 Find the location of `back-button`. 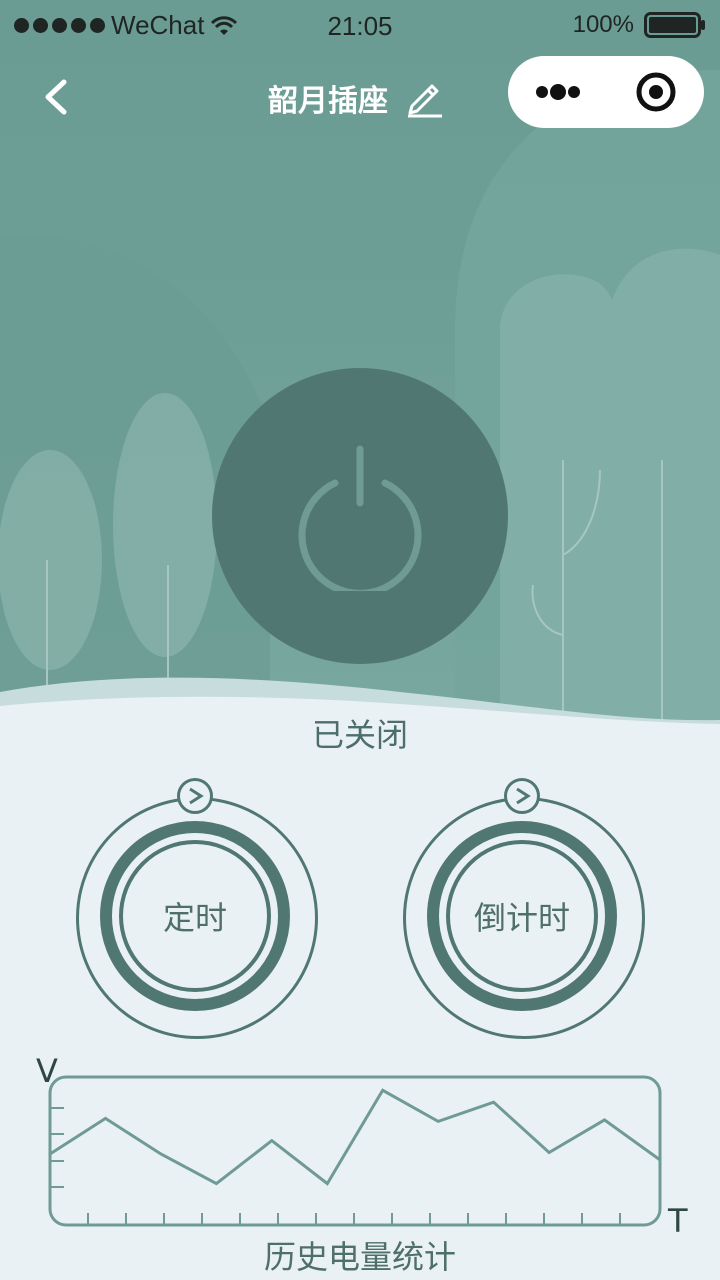

back-button is located at coordinates (56, 97).